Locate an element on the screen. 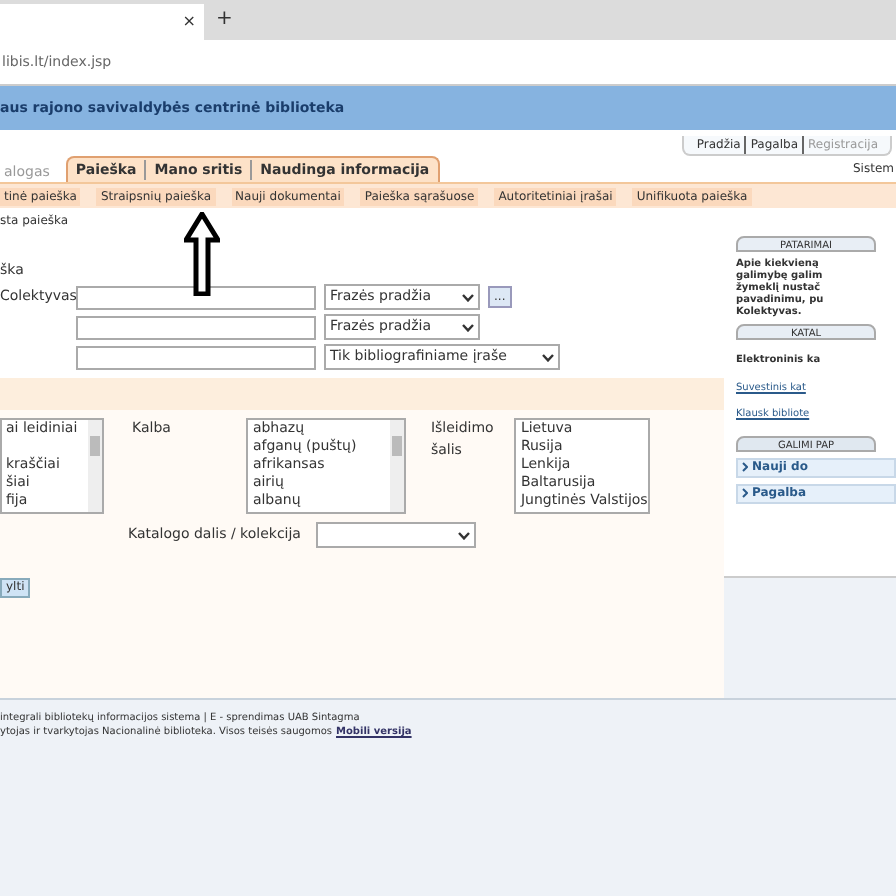 The width and height of the screenshot is (896, 896). dropdown is located at coordinates (396, 535).